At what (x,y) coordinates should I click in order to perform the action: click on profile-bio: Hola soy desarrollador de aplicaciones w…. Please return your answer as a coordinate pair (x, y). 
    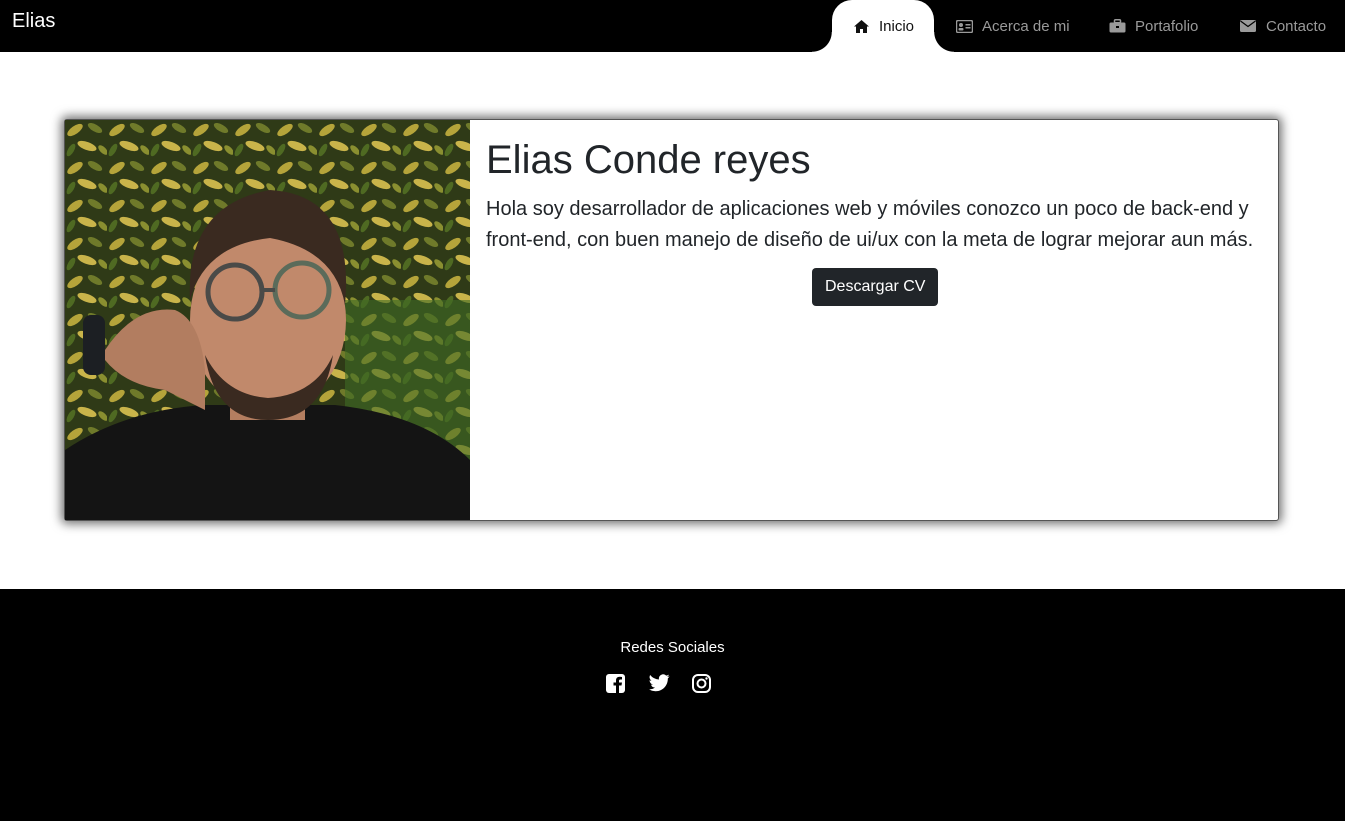
    Looking at the image, I should click on (870, 224).